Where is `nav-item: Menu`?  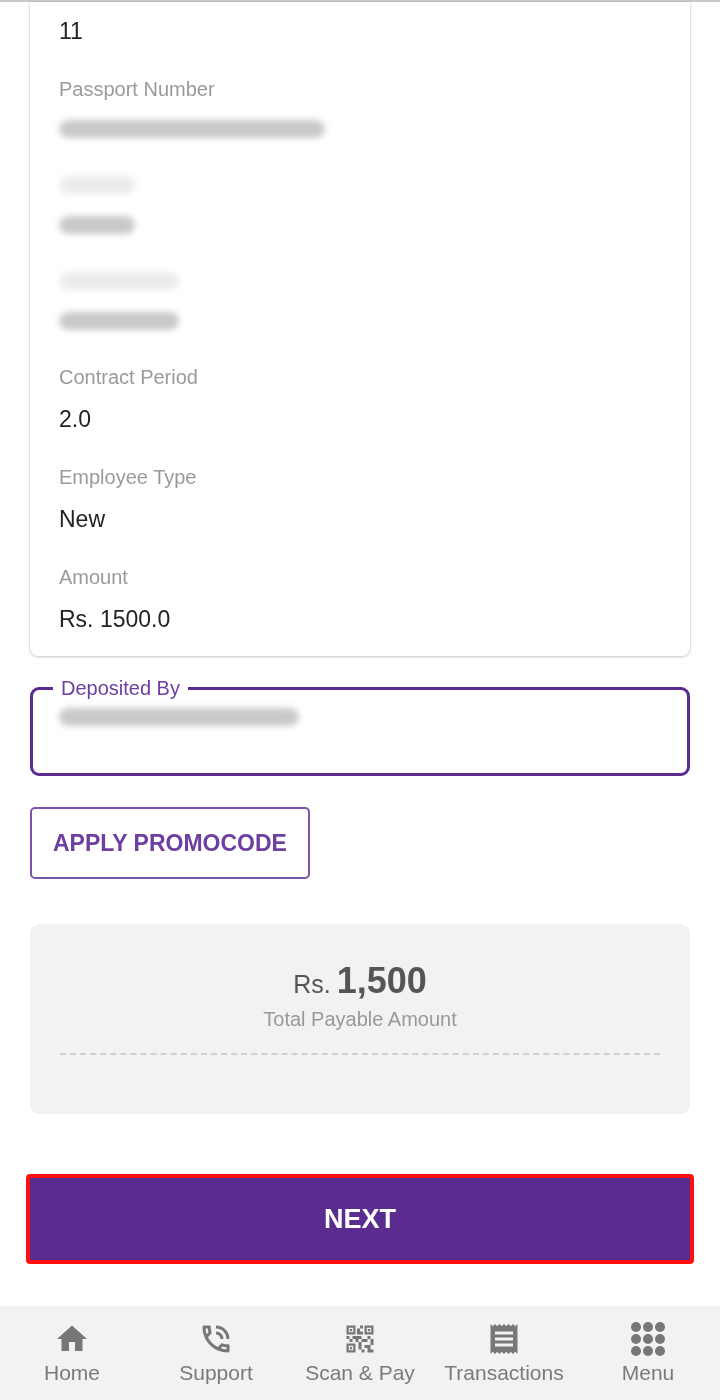 nav-item: Menu is located at coordinates (648, 1353).